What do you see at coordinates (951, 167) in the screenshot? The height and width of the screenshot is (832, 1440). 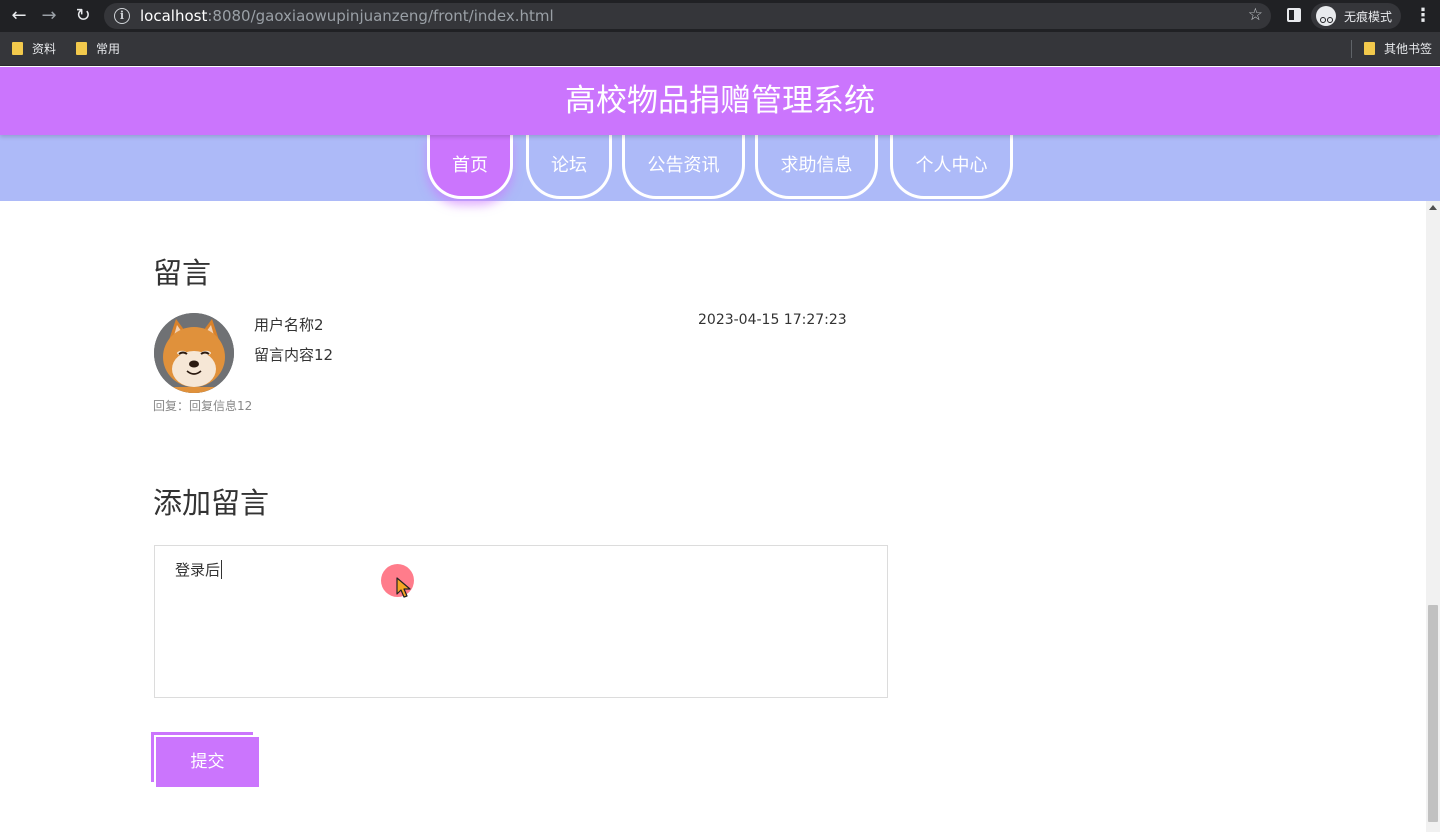 I see `nav-tab-user-center: 个人中心` at bounding box center [951, 167].